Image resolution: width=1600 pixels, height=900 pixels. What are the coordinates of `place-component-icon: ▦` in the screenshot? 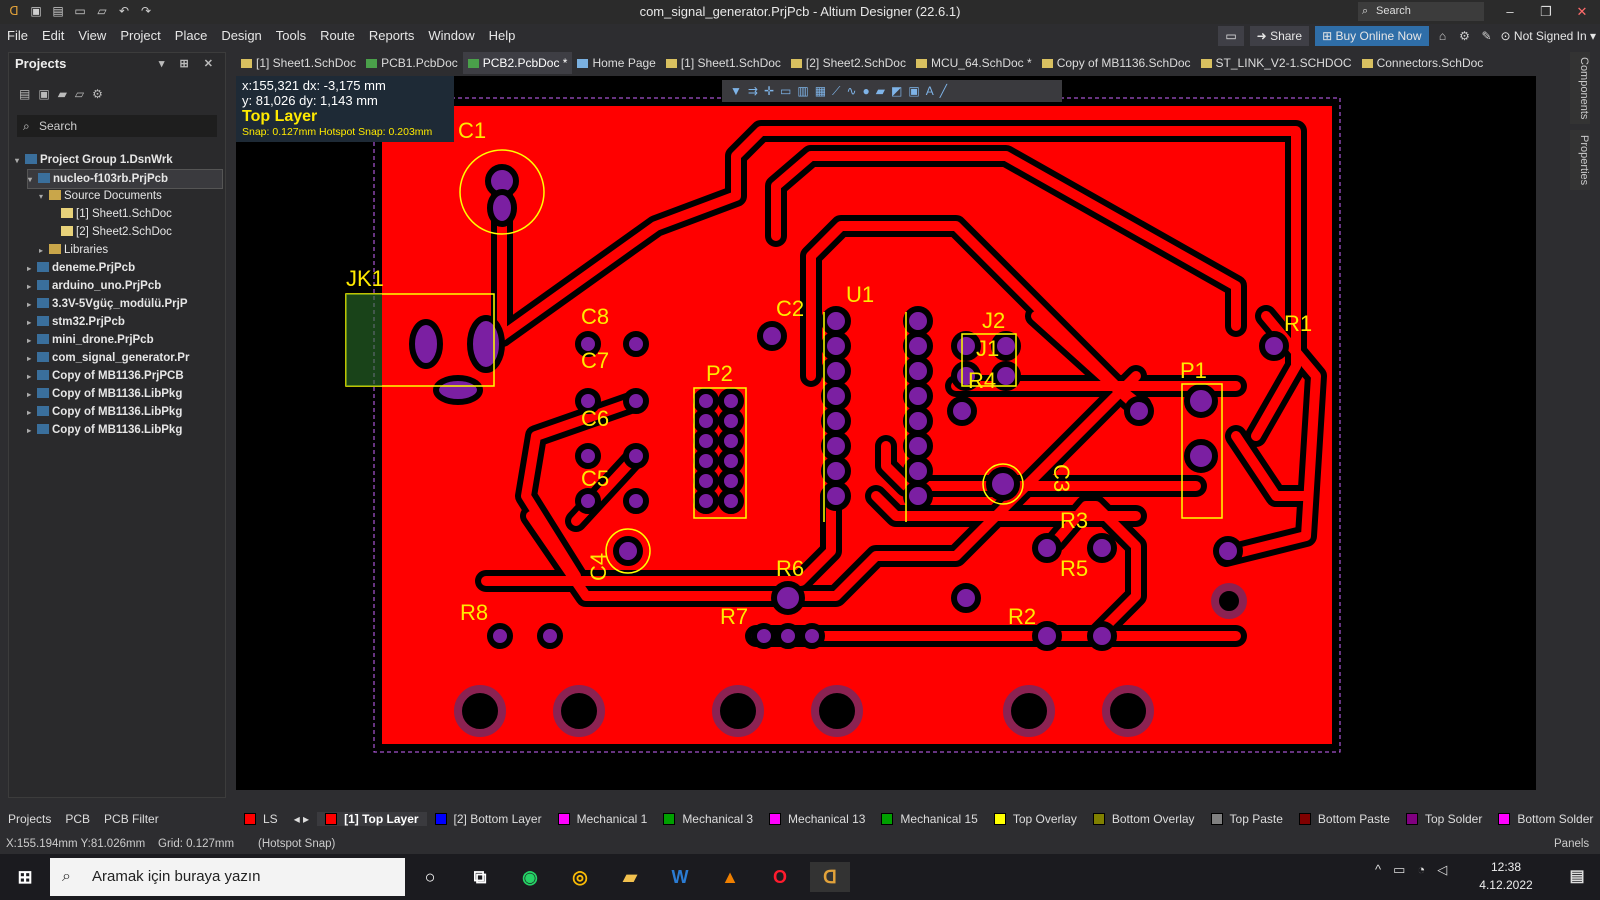 It's located at (820, 91).